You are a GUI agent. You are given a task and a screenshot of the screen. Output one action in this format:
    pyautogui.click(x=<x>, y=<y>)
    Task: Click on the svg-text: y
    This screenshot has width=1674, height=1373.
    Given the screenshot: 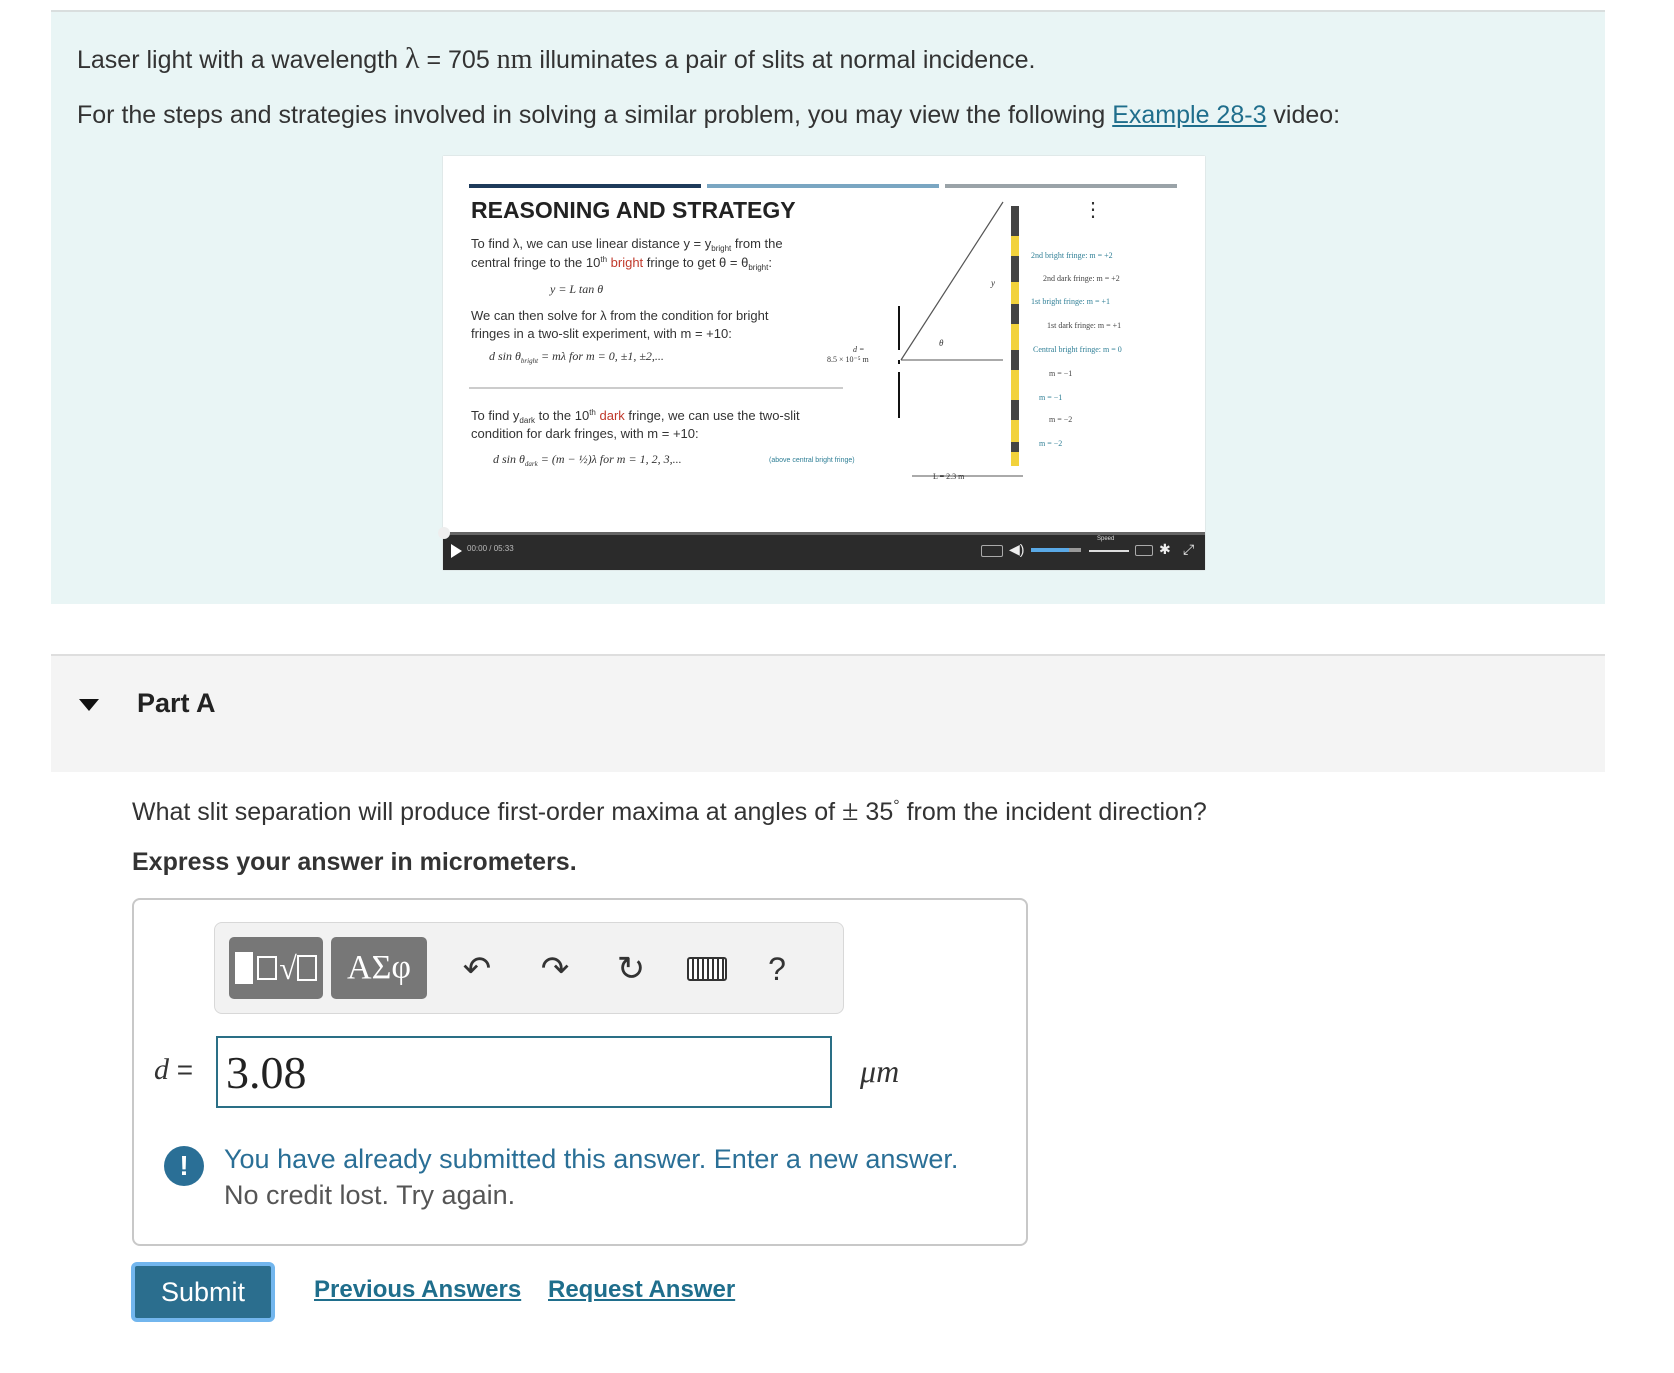 What is the action you would take?
    pyautogui.click(x=992, y=283)
    